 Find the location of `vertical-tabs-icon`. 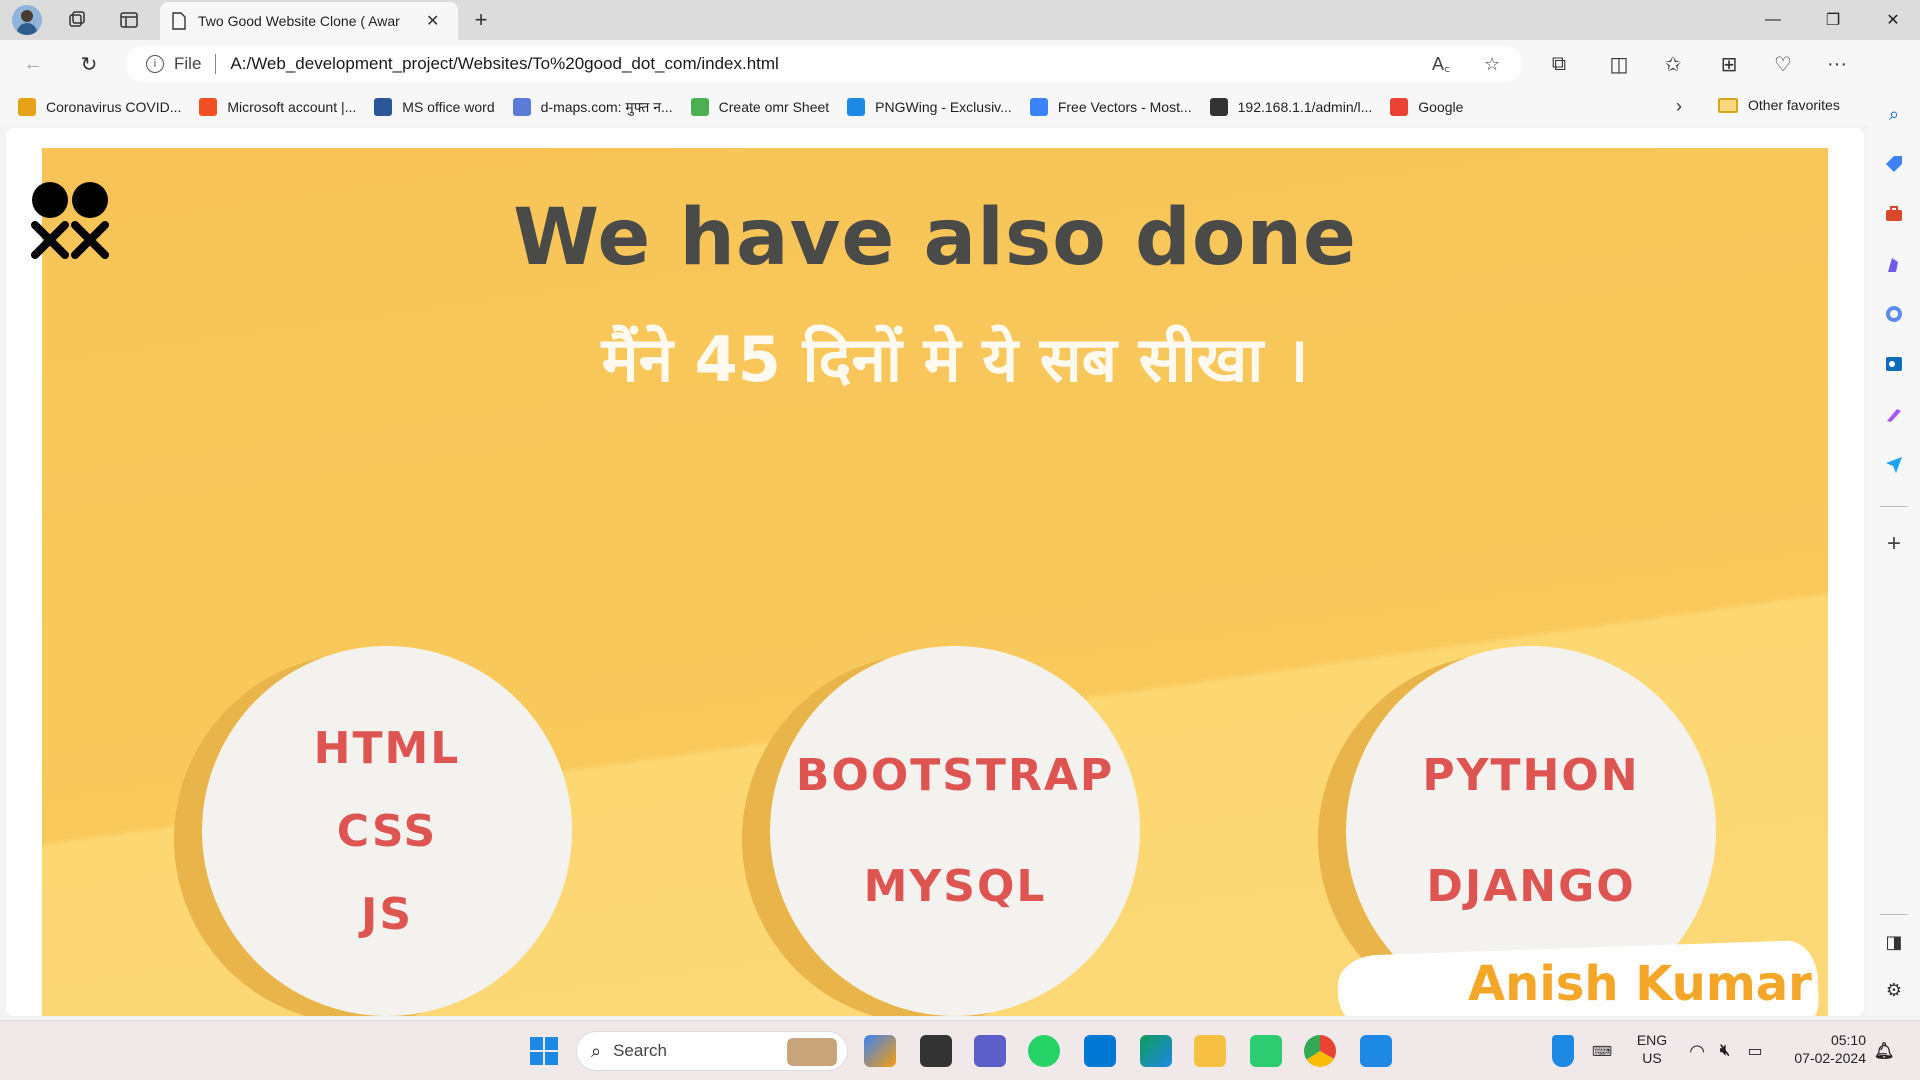

vertical-tabs-icon is located at coordinates (129, 20).